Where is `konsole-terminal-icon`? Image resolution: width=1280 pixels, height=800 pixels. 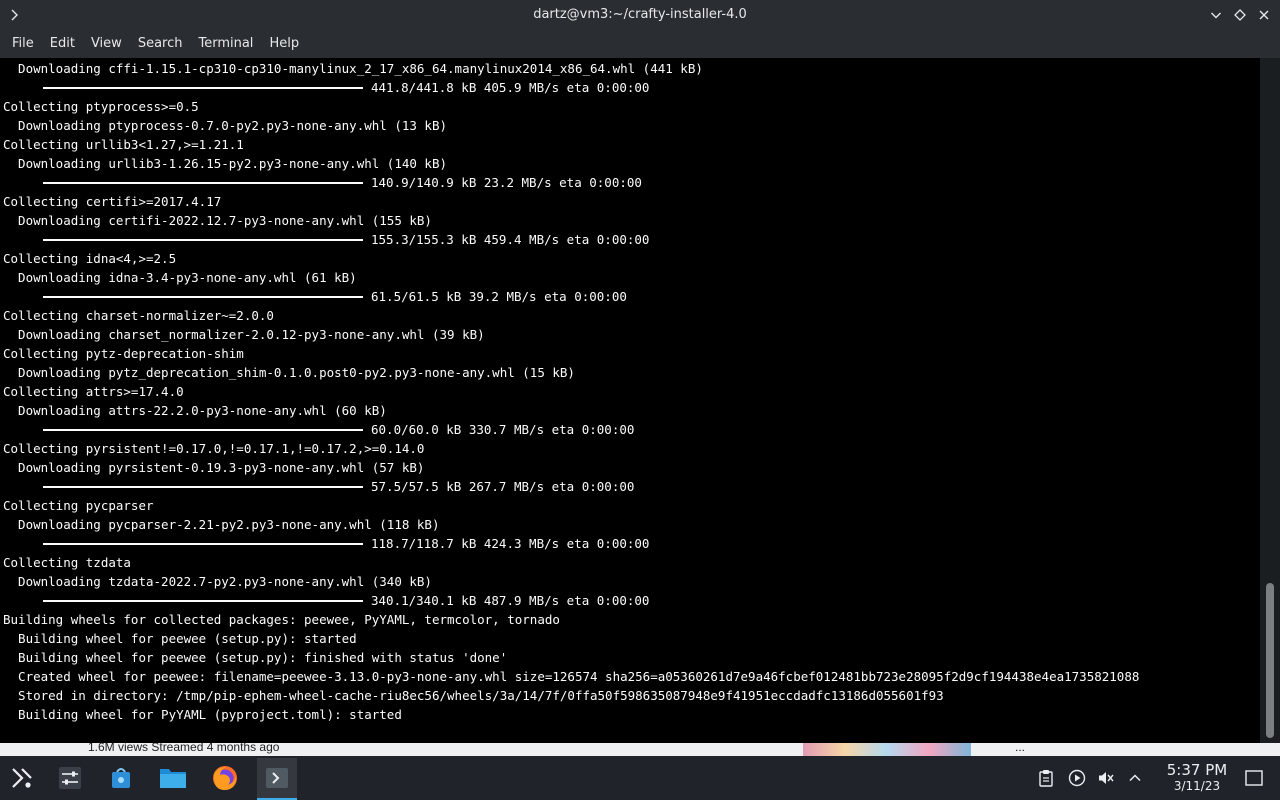
konsole-terminal-icon is located at coordinates (277, 778).